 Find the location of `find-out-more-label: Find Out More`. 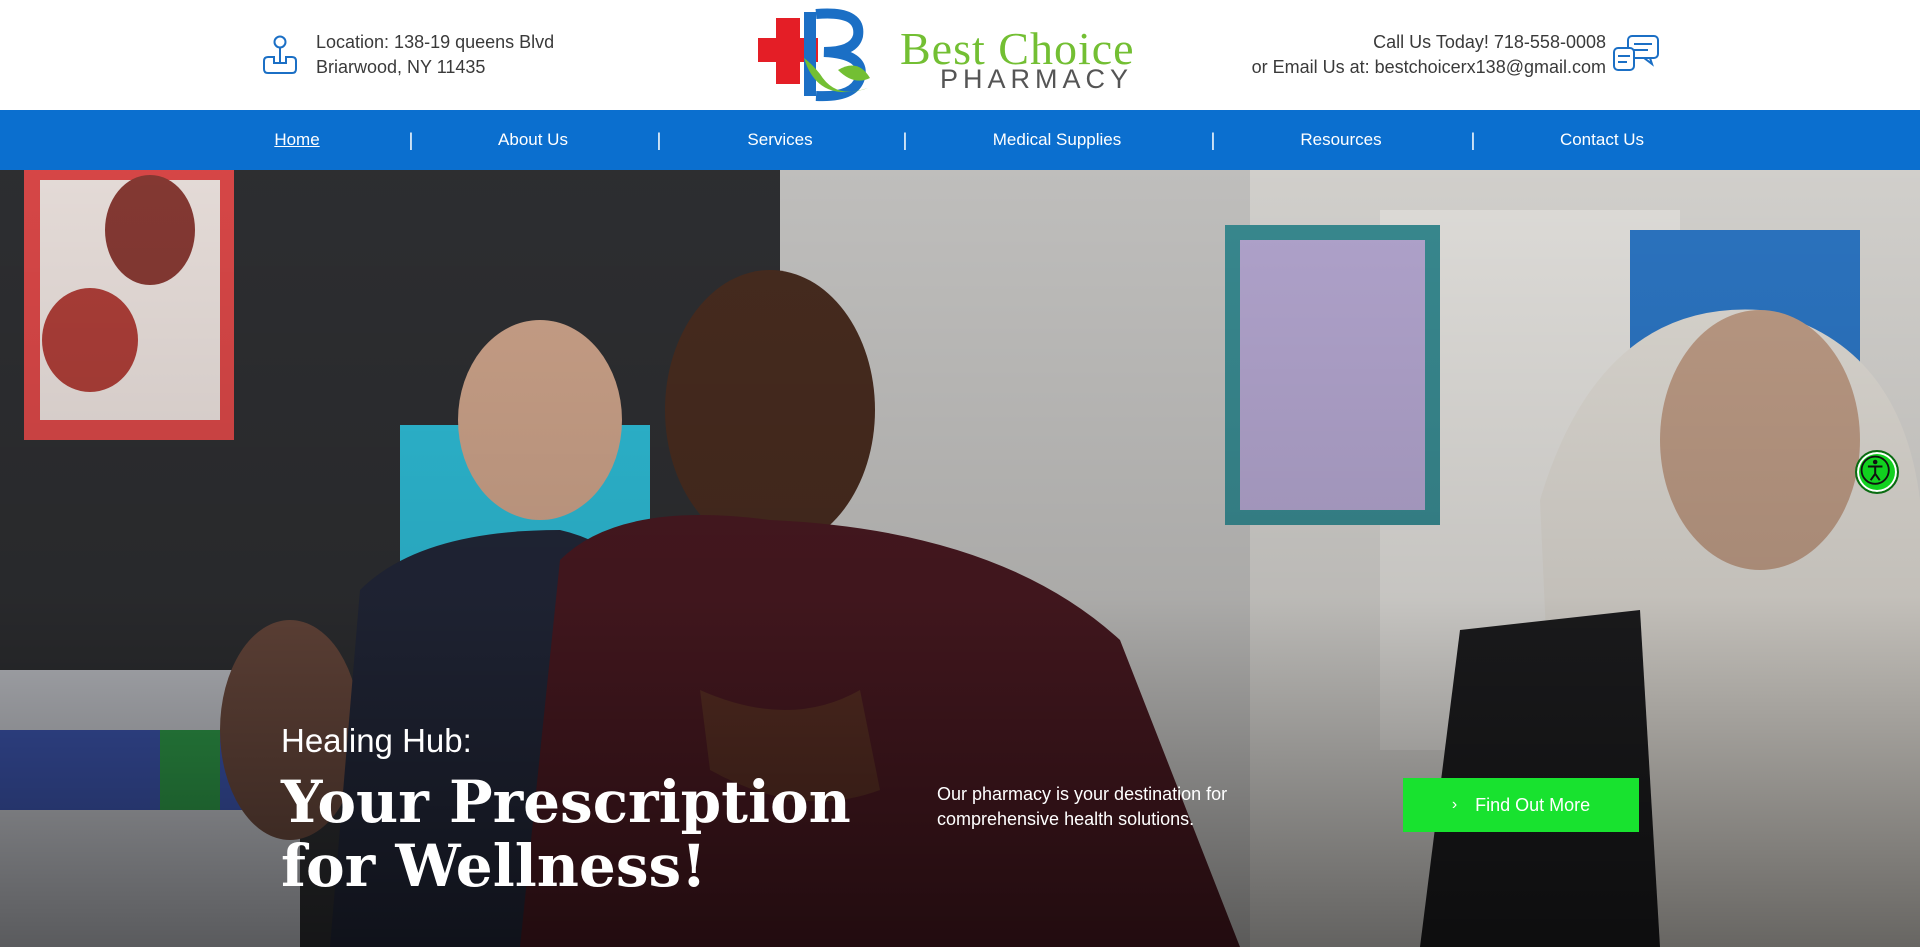

find-out-more-label: Find Out More is located at coordinates (1533, 804).